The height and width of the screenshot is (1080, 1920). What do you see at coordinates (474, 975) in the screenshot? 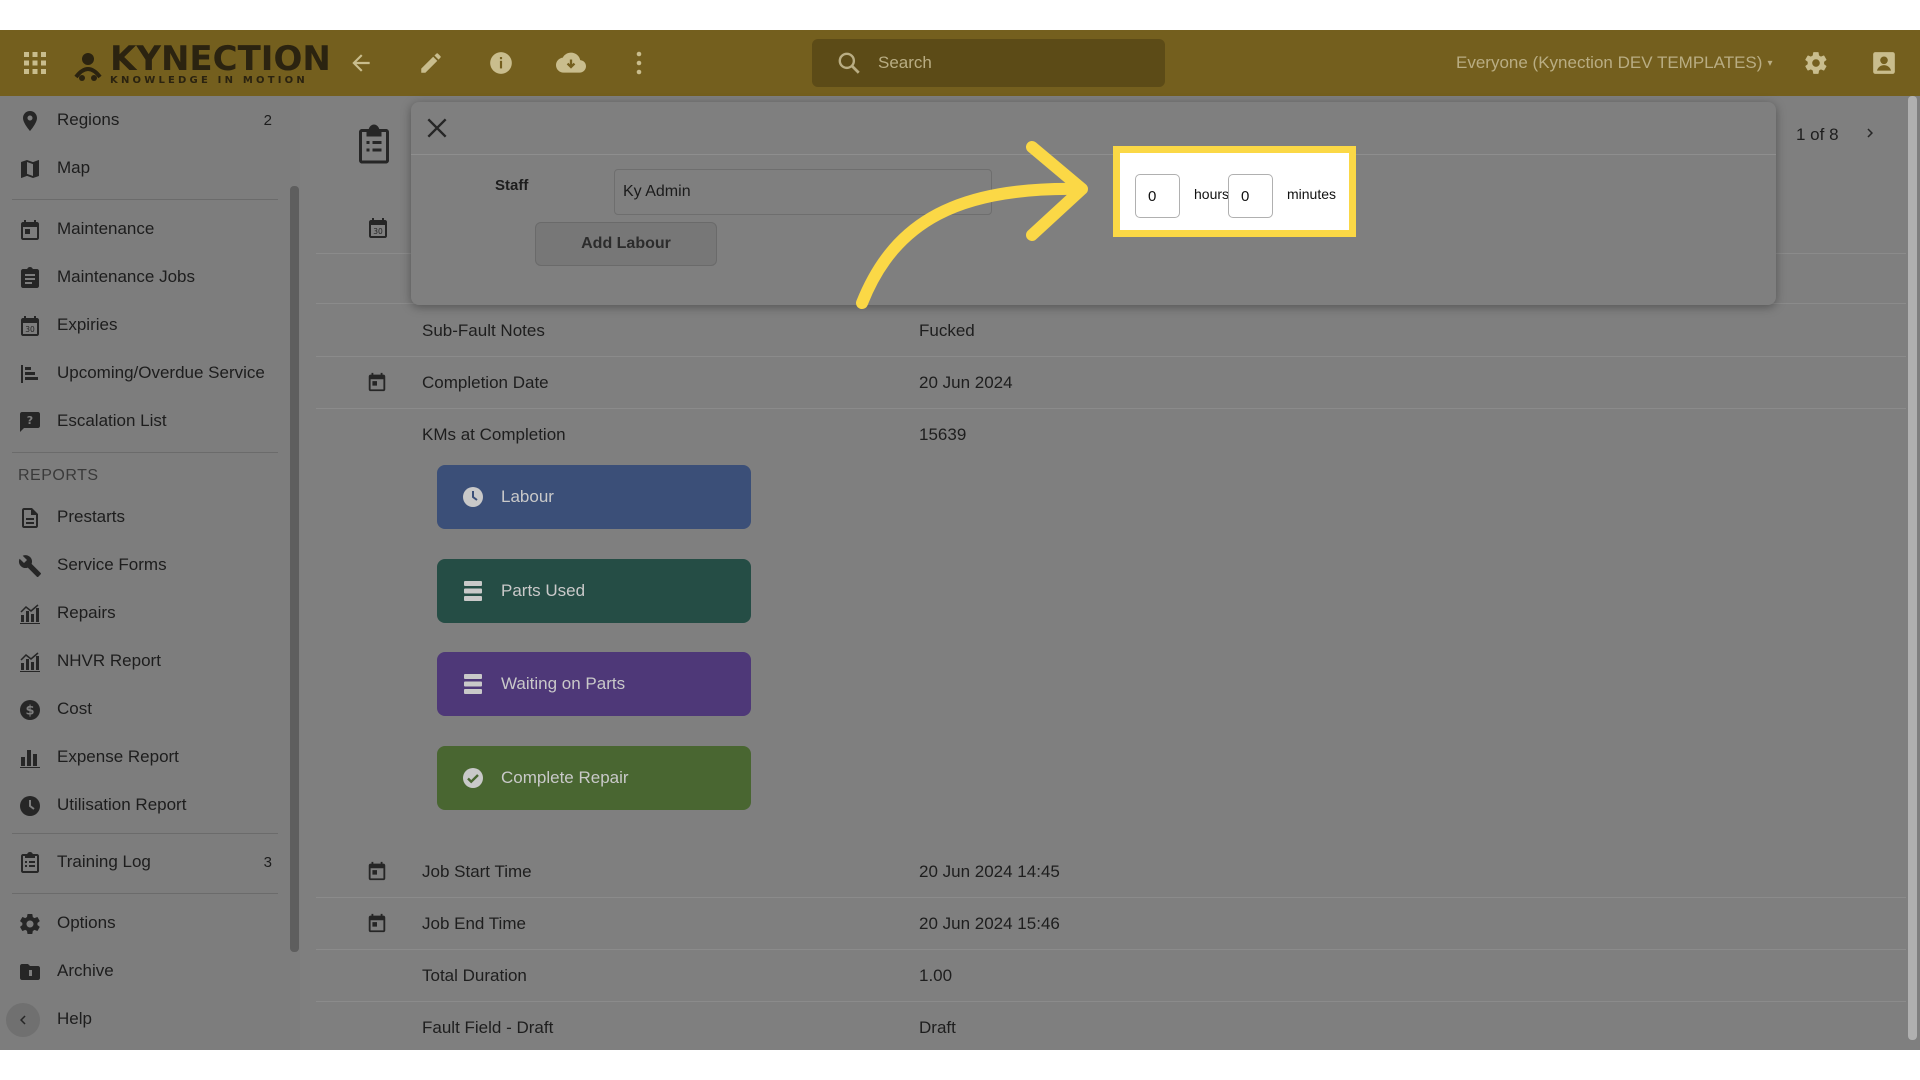
I see `detail-label: Total Duration` at bounding box center [474, 975].